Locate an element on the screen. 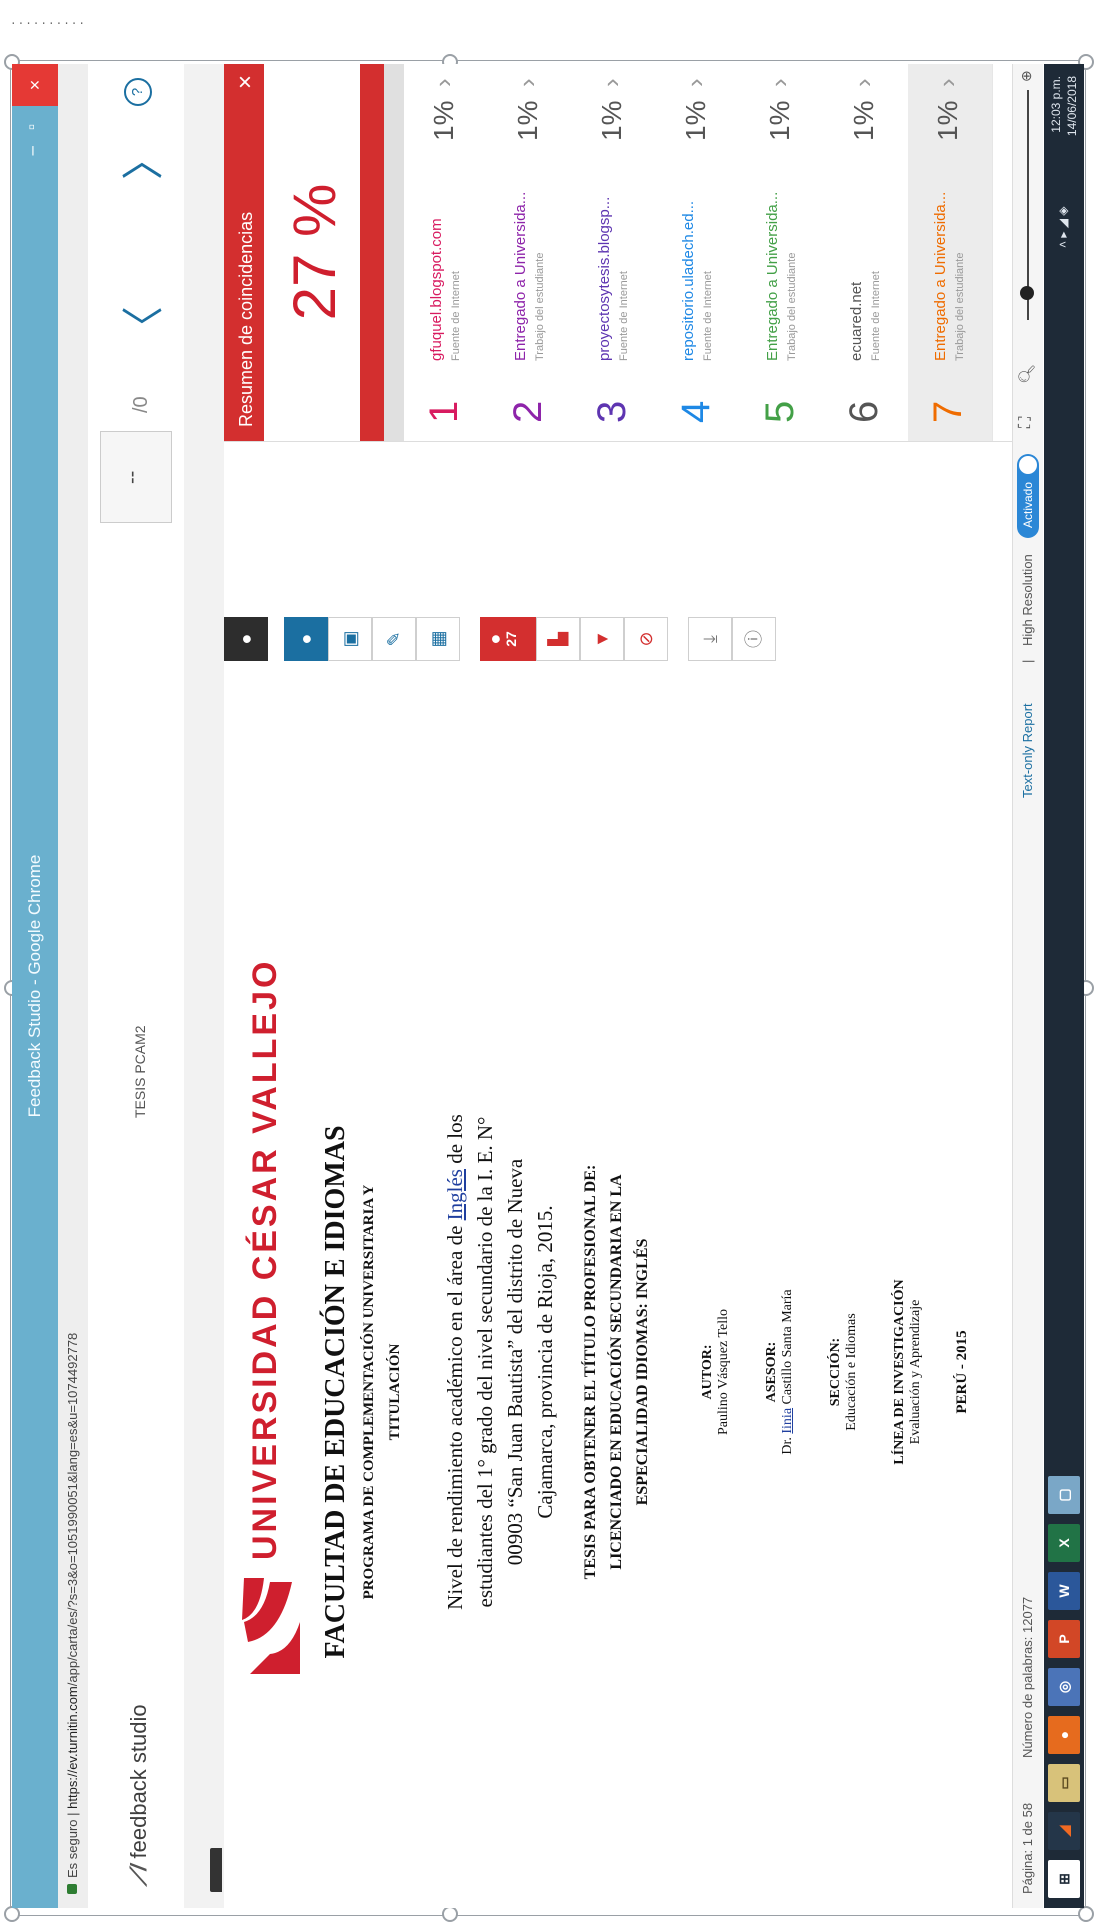 Image resolution: width=1094 pixels, height=1923 pixels. feedback-layer-icon: ● is located at coordinates (306, 639).